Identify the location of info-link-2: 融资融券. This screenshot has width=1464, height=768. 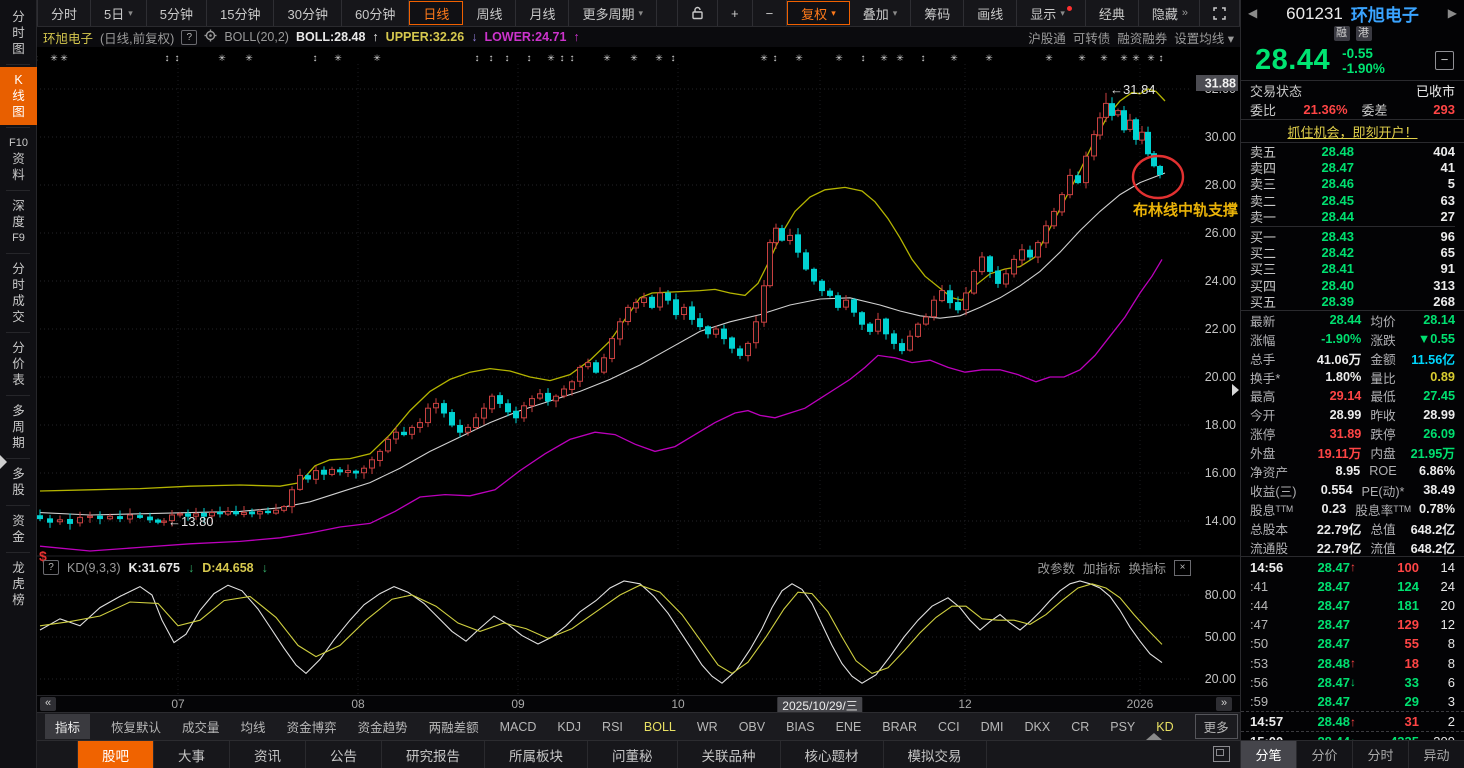
(1142, 37).